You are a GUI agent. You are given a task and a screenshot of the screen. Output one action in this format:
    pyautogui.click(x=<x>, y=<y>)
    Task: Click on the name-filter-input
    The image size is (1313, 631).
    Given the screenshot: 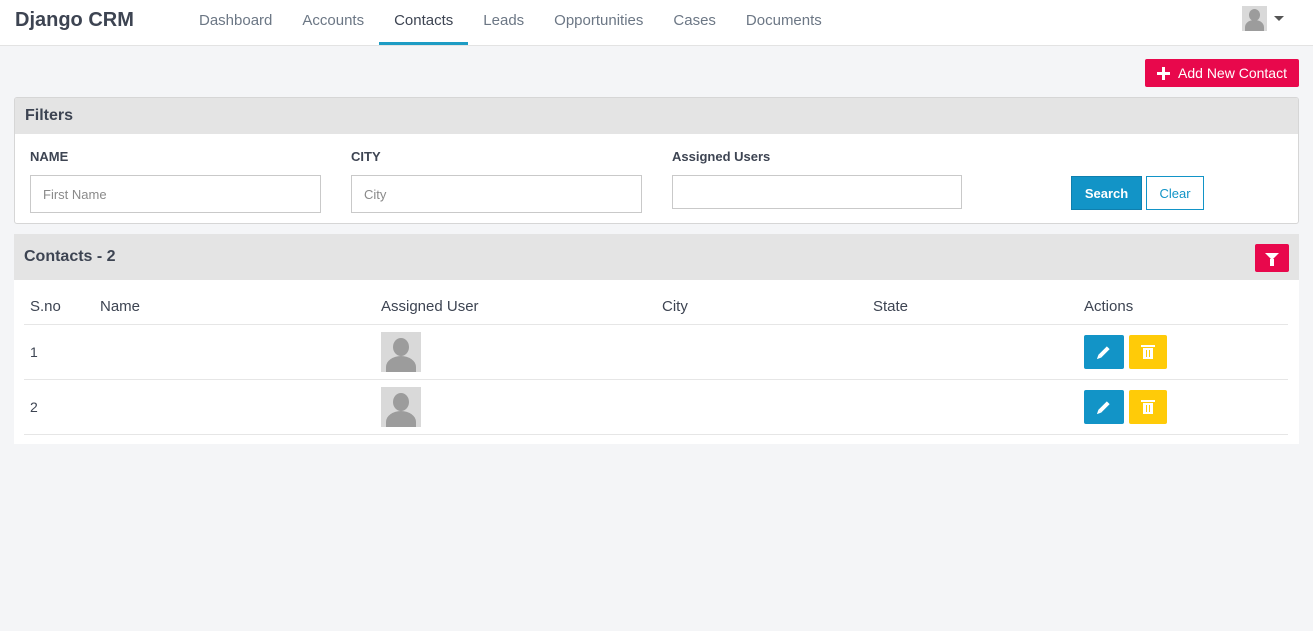 What is the action you would take?
    pyautogui.click(x=175, y=194)
    